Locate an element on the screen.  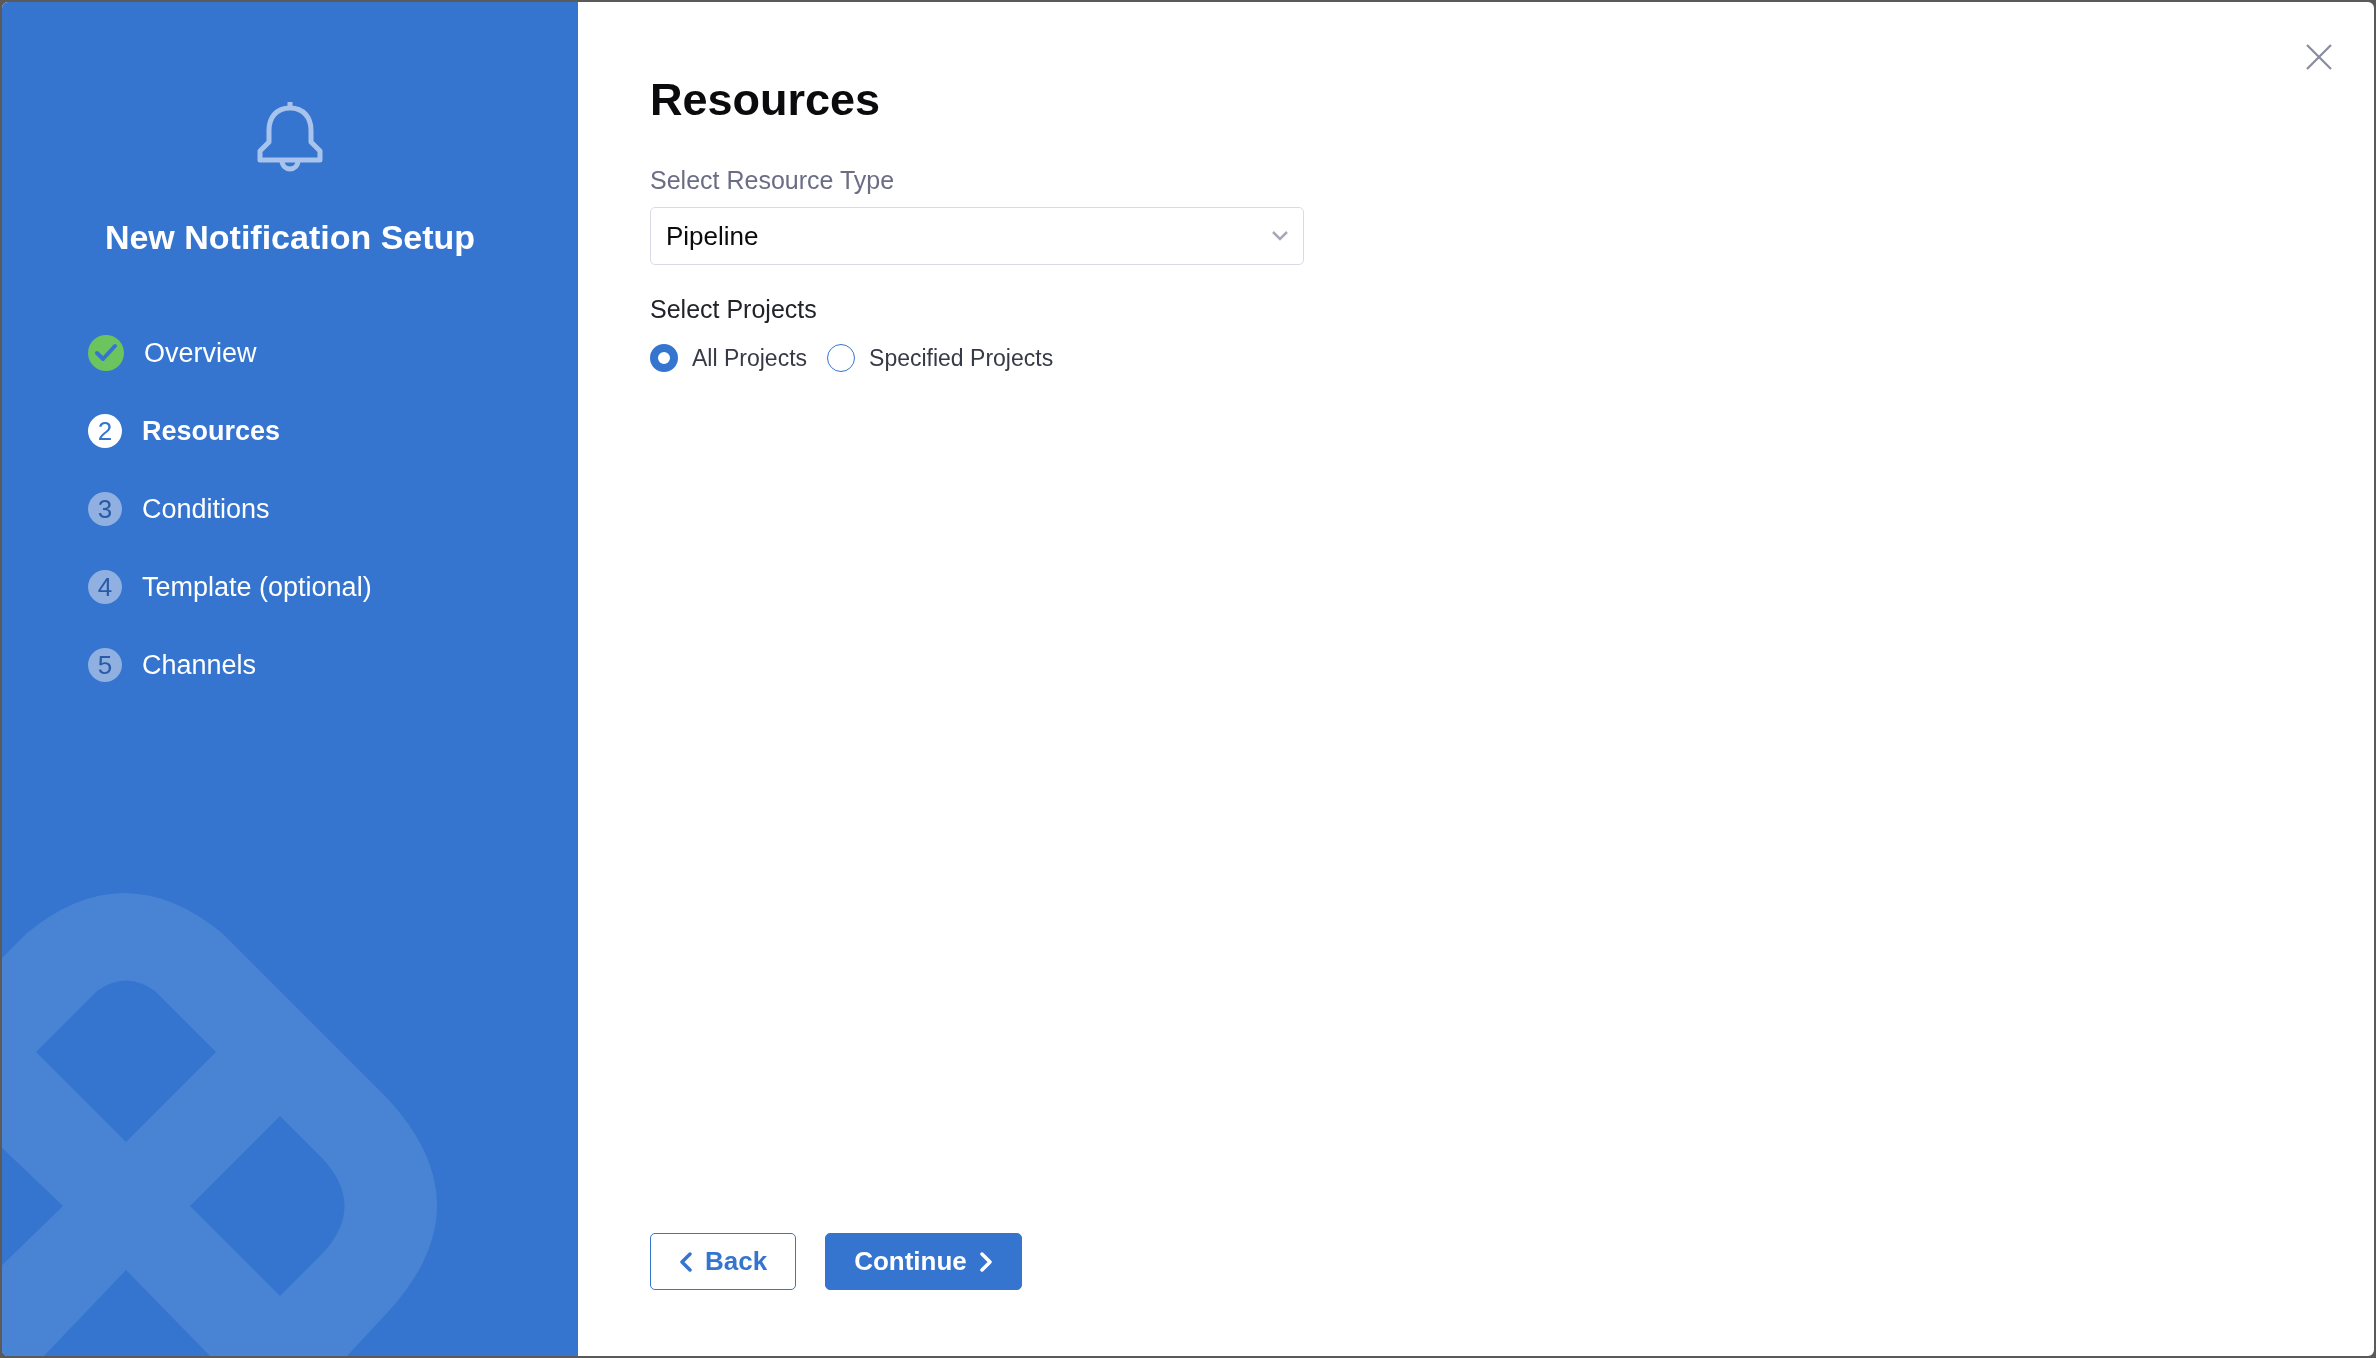
radio-label: All Projects is located at coordinates (750, 358).